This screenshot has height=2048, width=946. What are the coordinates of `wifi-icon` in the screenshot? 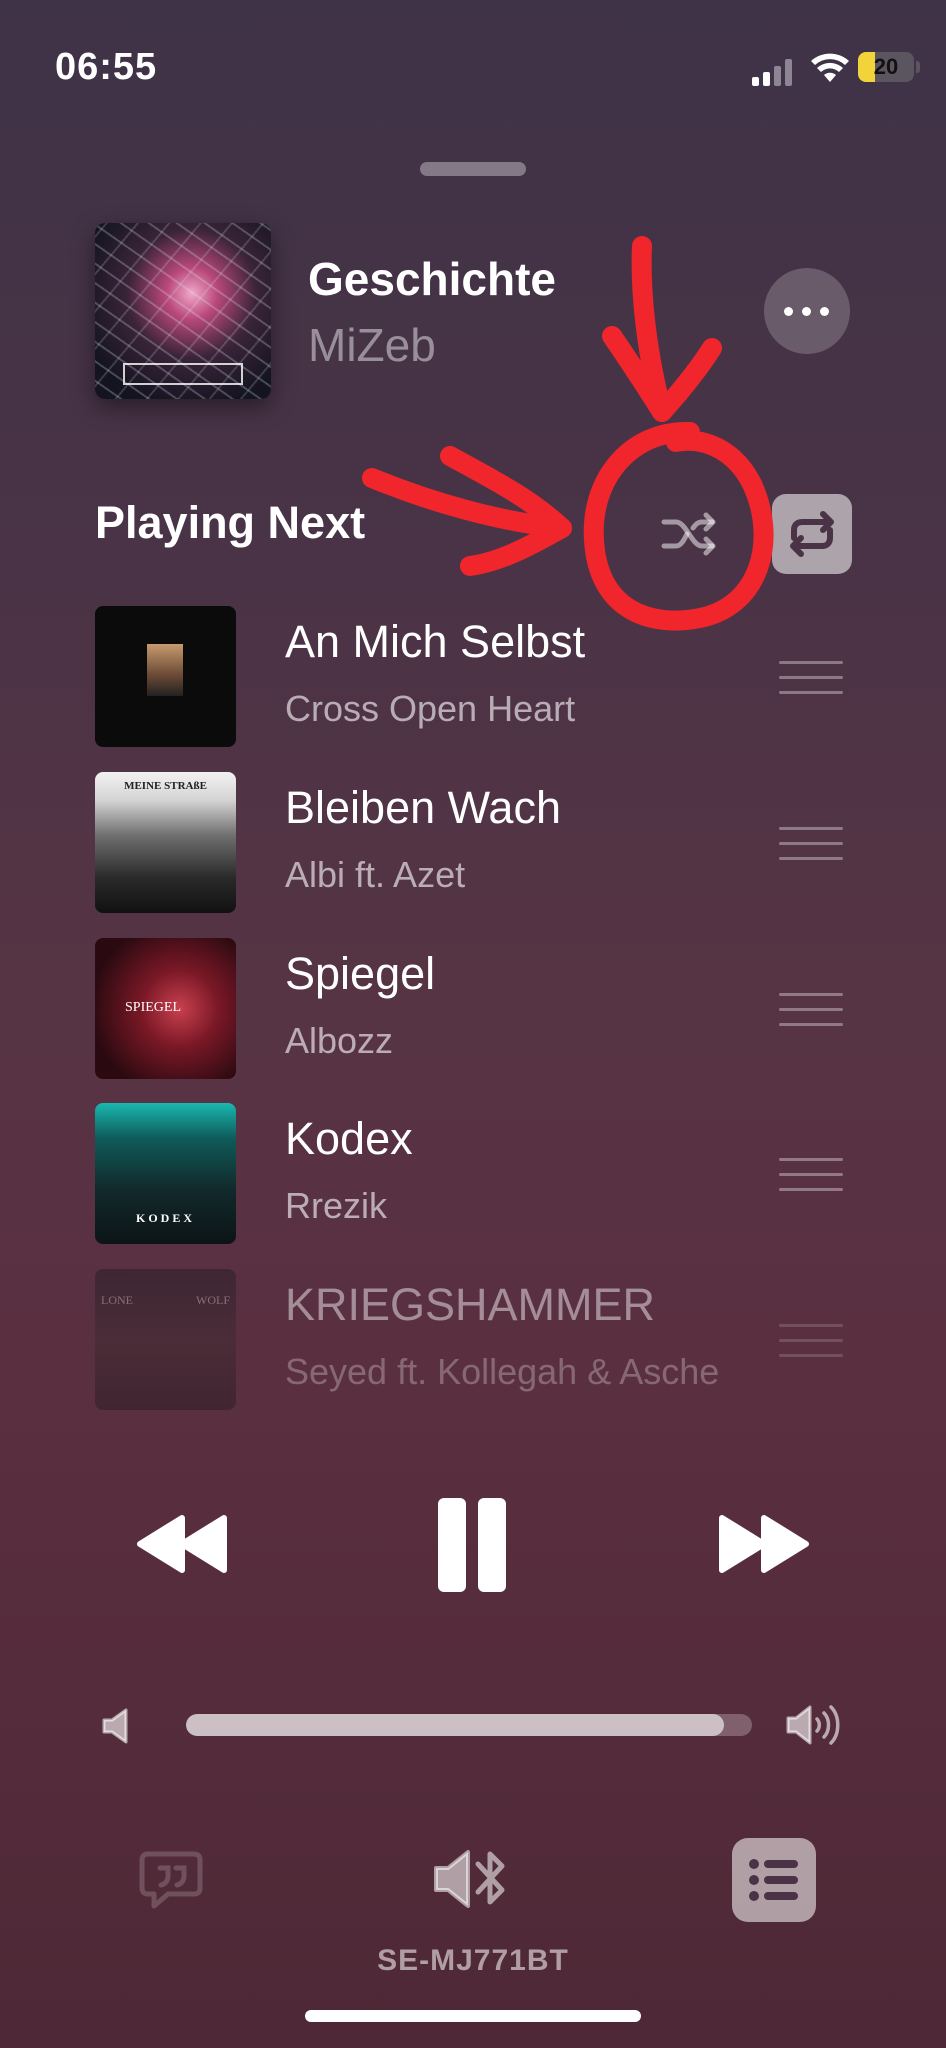 It's located at (830, 70).